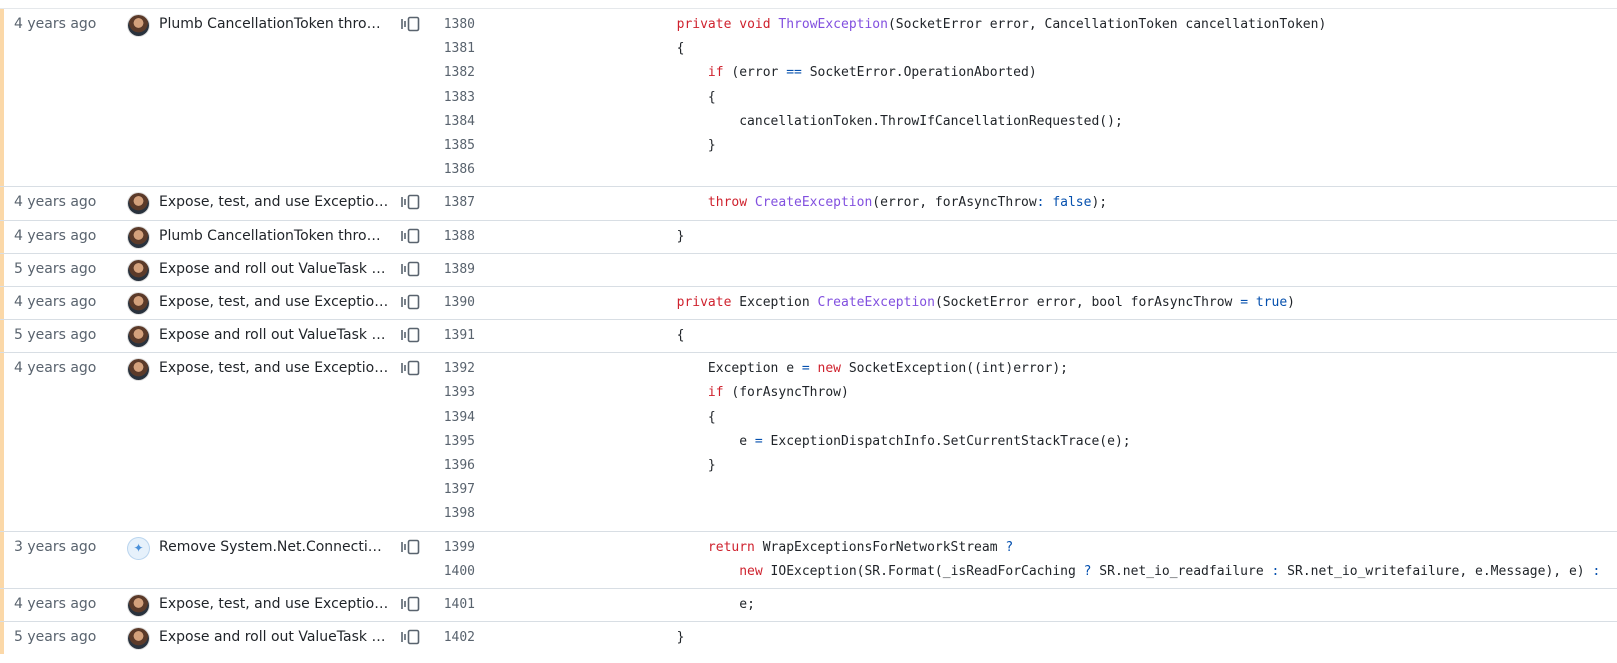 The width and height of the screenshot is (1617, 663). What do you see at coordinates (452, 442) in the screenshot?
I see `line-number: 1395` at bounding box center [452, 442].